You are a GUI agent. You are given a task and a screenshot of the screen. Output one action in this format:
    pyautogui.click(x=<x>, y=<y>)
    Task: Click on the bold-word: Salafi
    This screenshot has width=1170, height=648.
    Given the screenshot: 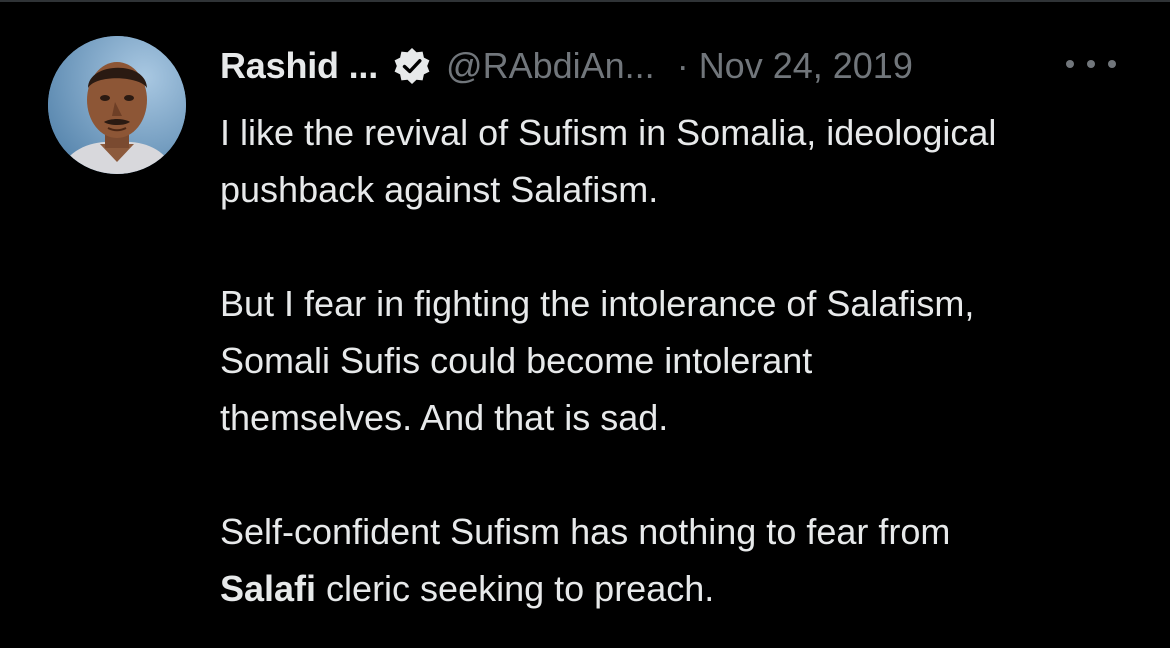 What is the action you would take?
    pyautogui.click(x=268, y=588)
    